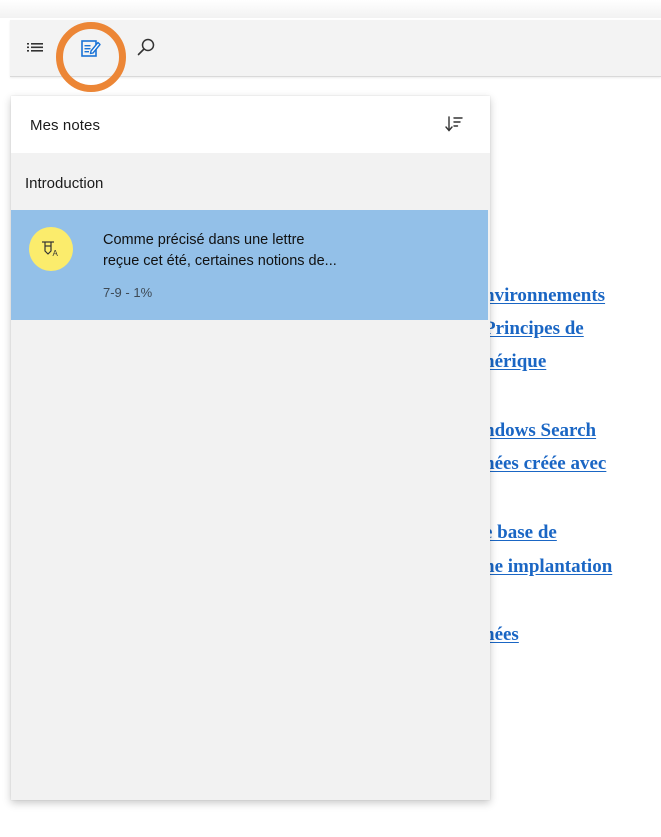 The image size is (661, 837). I want to click on notes-icon, so click(91, 48).